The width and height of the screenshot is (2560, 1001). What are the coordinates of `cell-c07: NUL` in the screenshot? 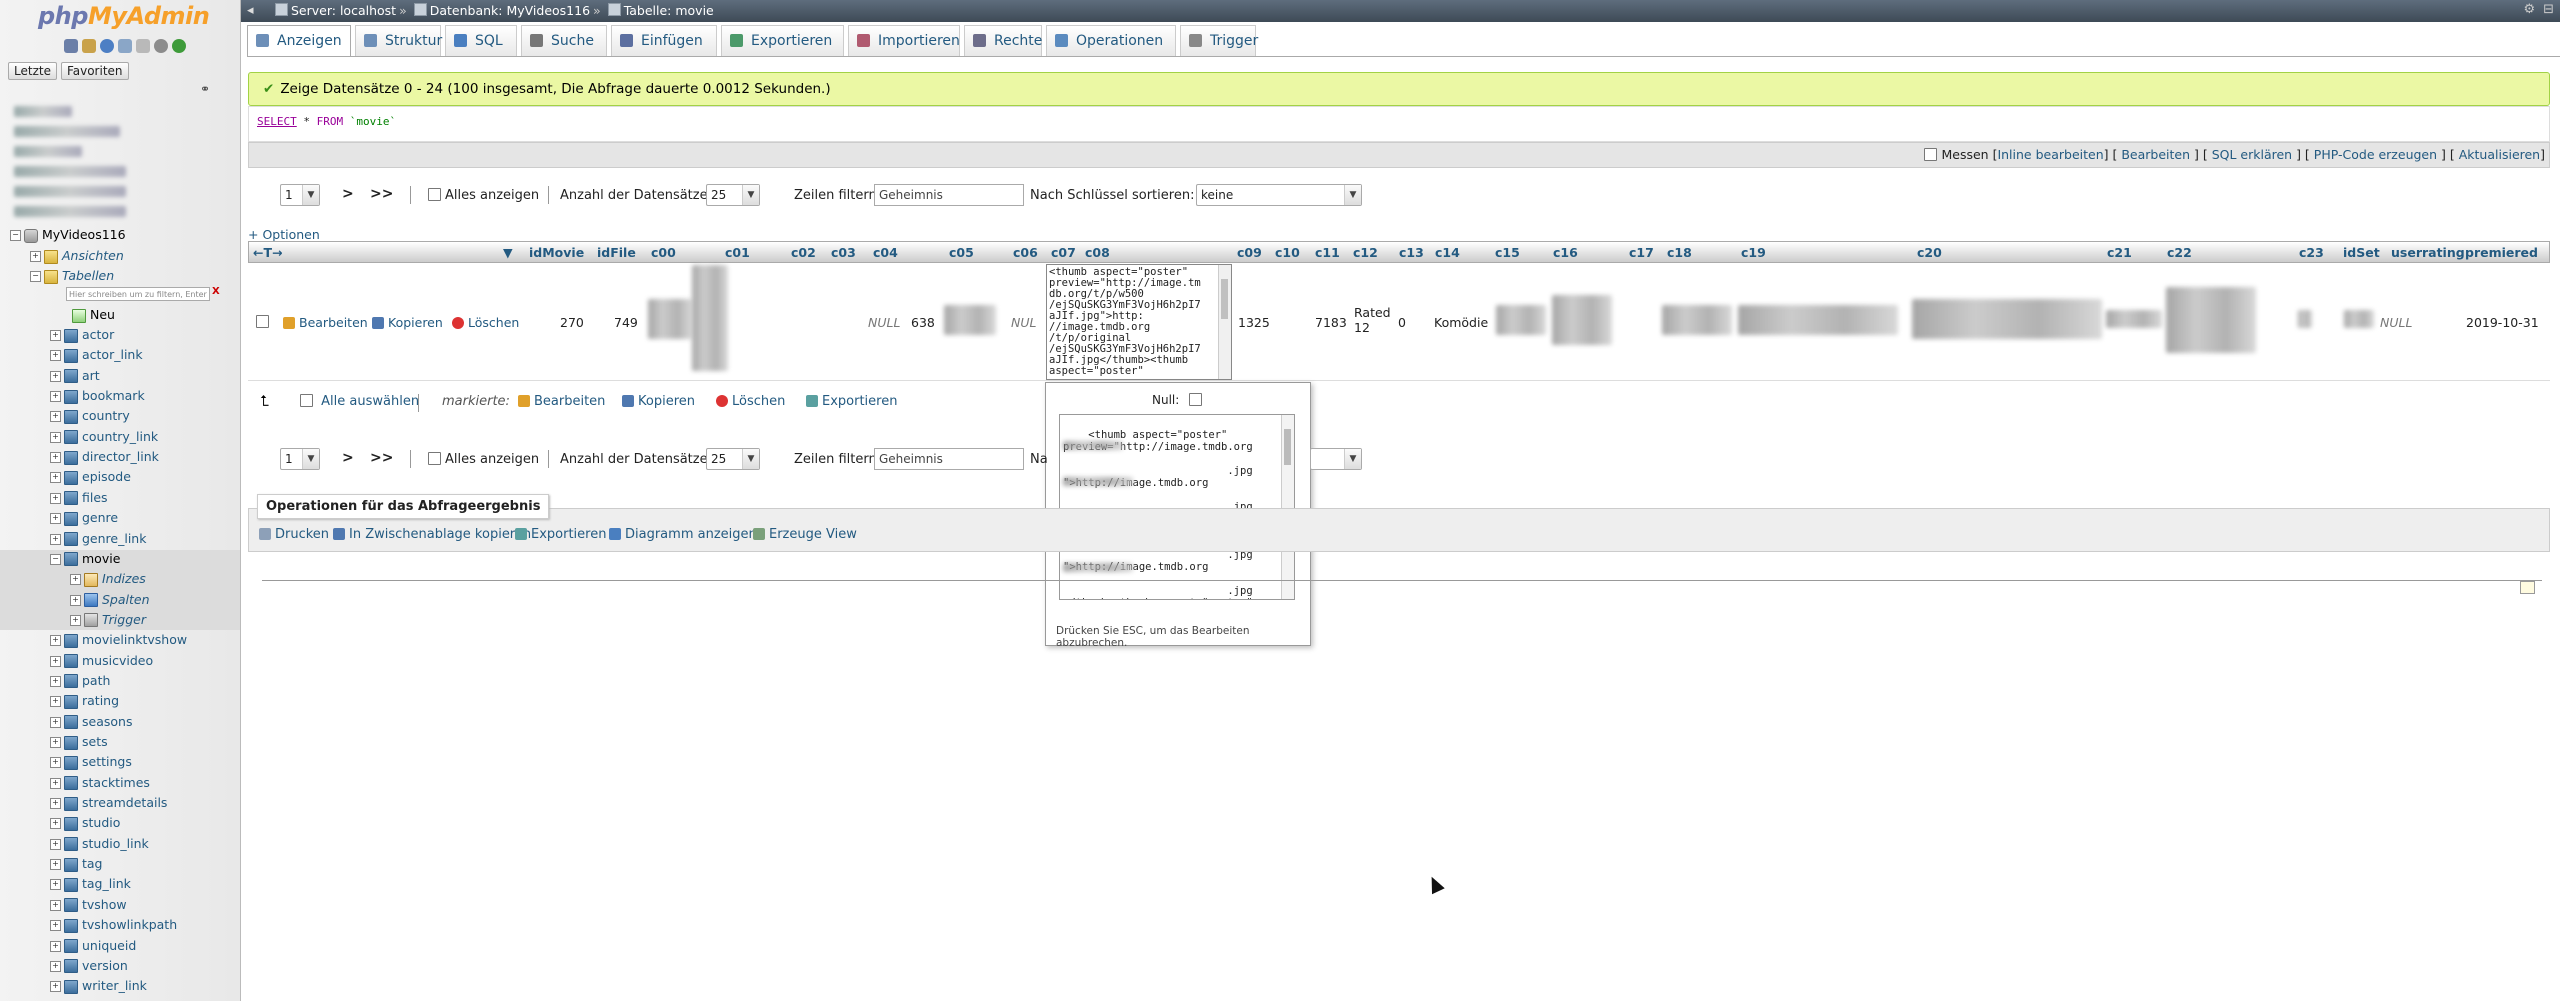 It's located at (1023, 322).